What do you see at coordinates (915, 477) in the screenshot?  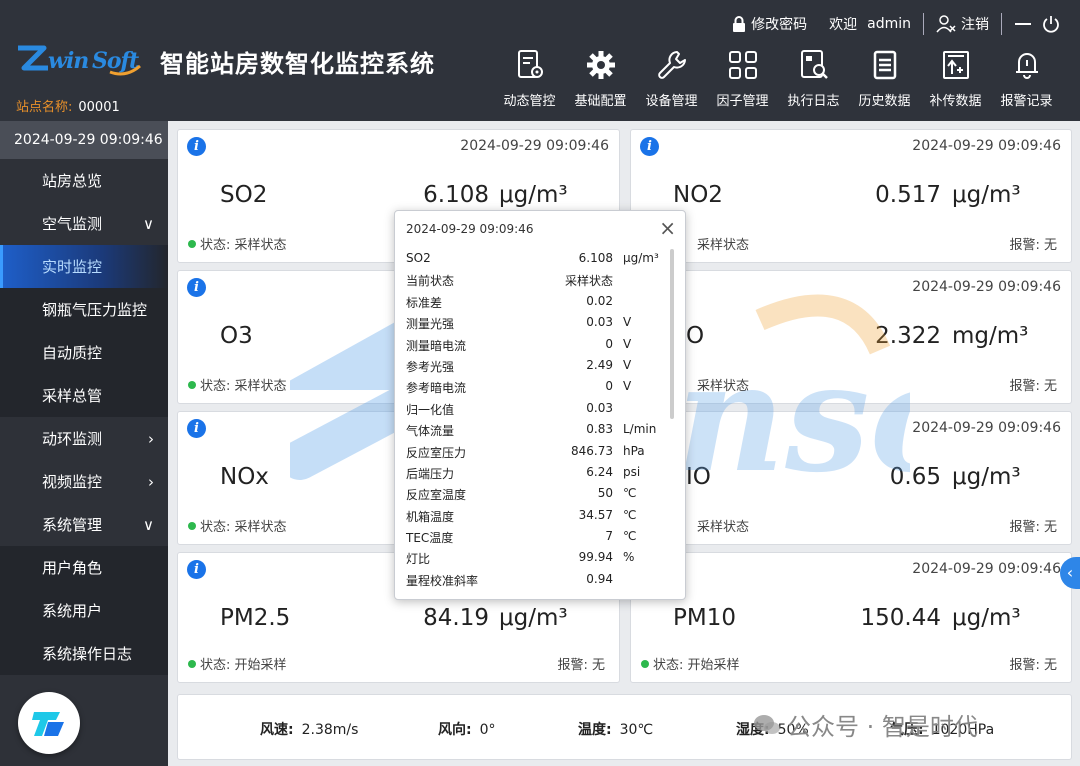 I see `pollutant-value: 0.65` at bounding box center [915, 477].